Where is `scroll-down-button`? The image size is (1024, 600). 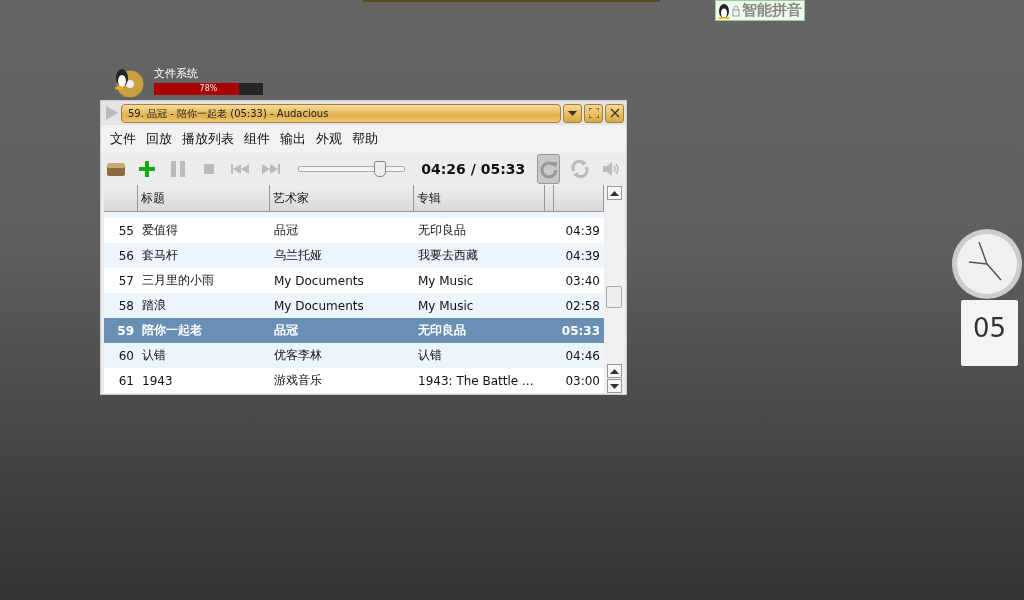 scroll-down-button is located at coordinates (614, 386).